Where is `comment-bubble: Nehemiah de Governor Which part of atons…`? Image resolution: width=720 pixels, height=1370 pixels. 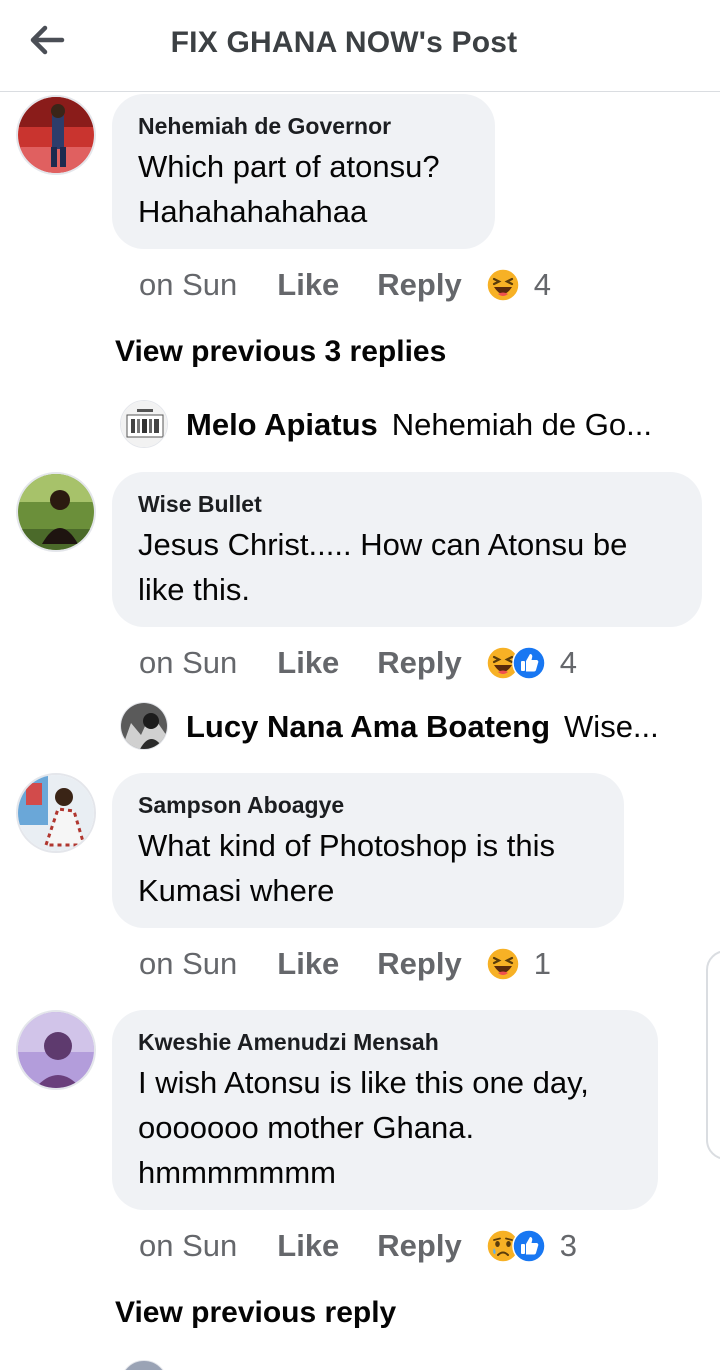 comment-bubble: Nehemiah de Governor Which part of atons… is located at coordinates (303, 171).